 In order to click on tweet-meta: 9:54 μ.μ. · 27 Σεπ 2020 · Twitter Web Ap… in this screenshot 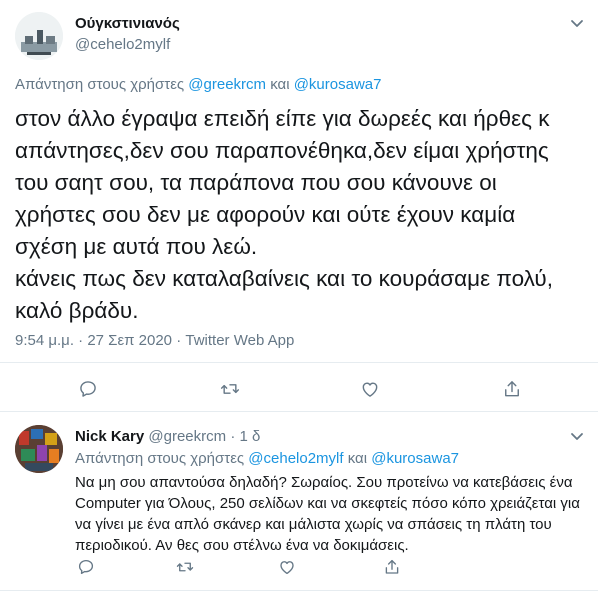, I will do `click(154, 340)`.